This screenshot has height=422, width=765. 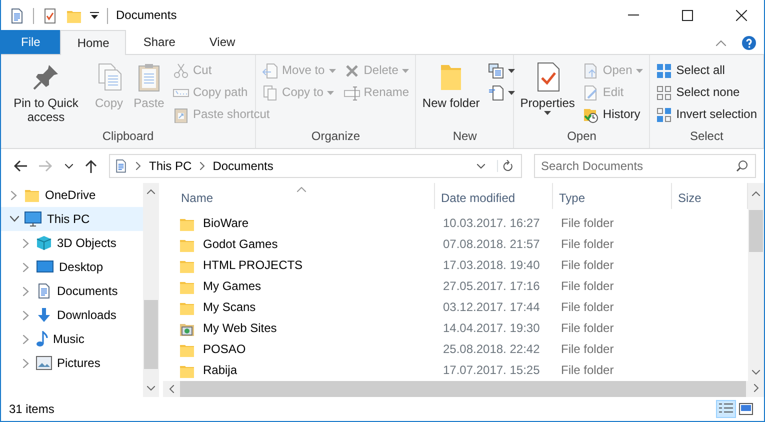 I want to click on group-label: Clipboard, so click(x=128, y=137).